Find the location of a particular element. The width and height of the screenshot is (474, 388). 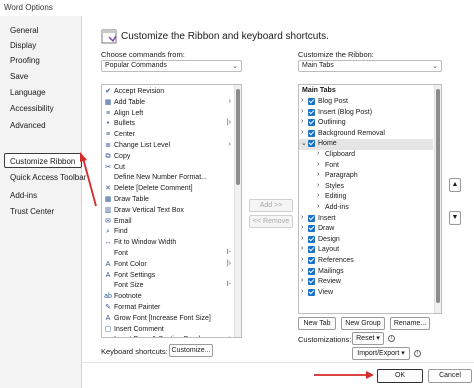

ok-button: OK is located at coordinates (400, 376).